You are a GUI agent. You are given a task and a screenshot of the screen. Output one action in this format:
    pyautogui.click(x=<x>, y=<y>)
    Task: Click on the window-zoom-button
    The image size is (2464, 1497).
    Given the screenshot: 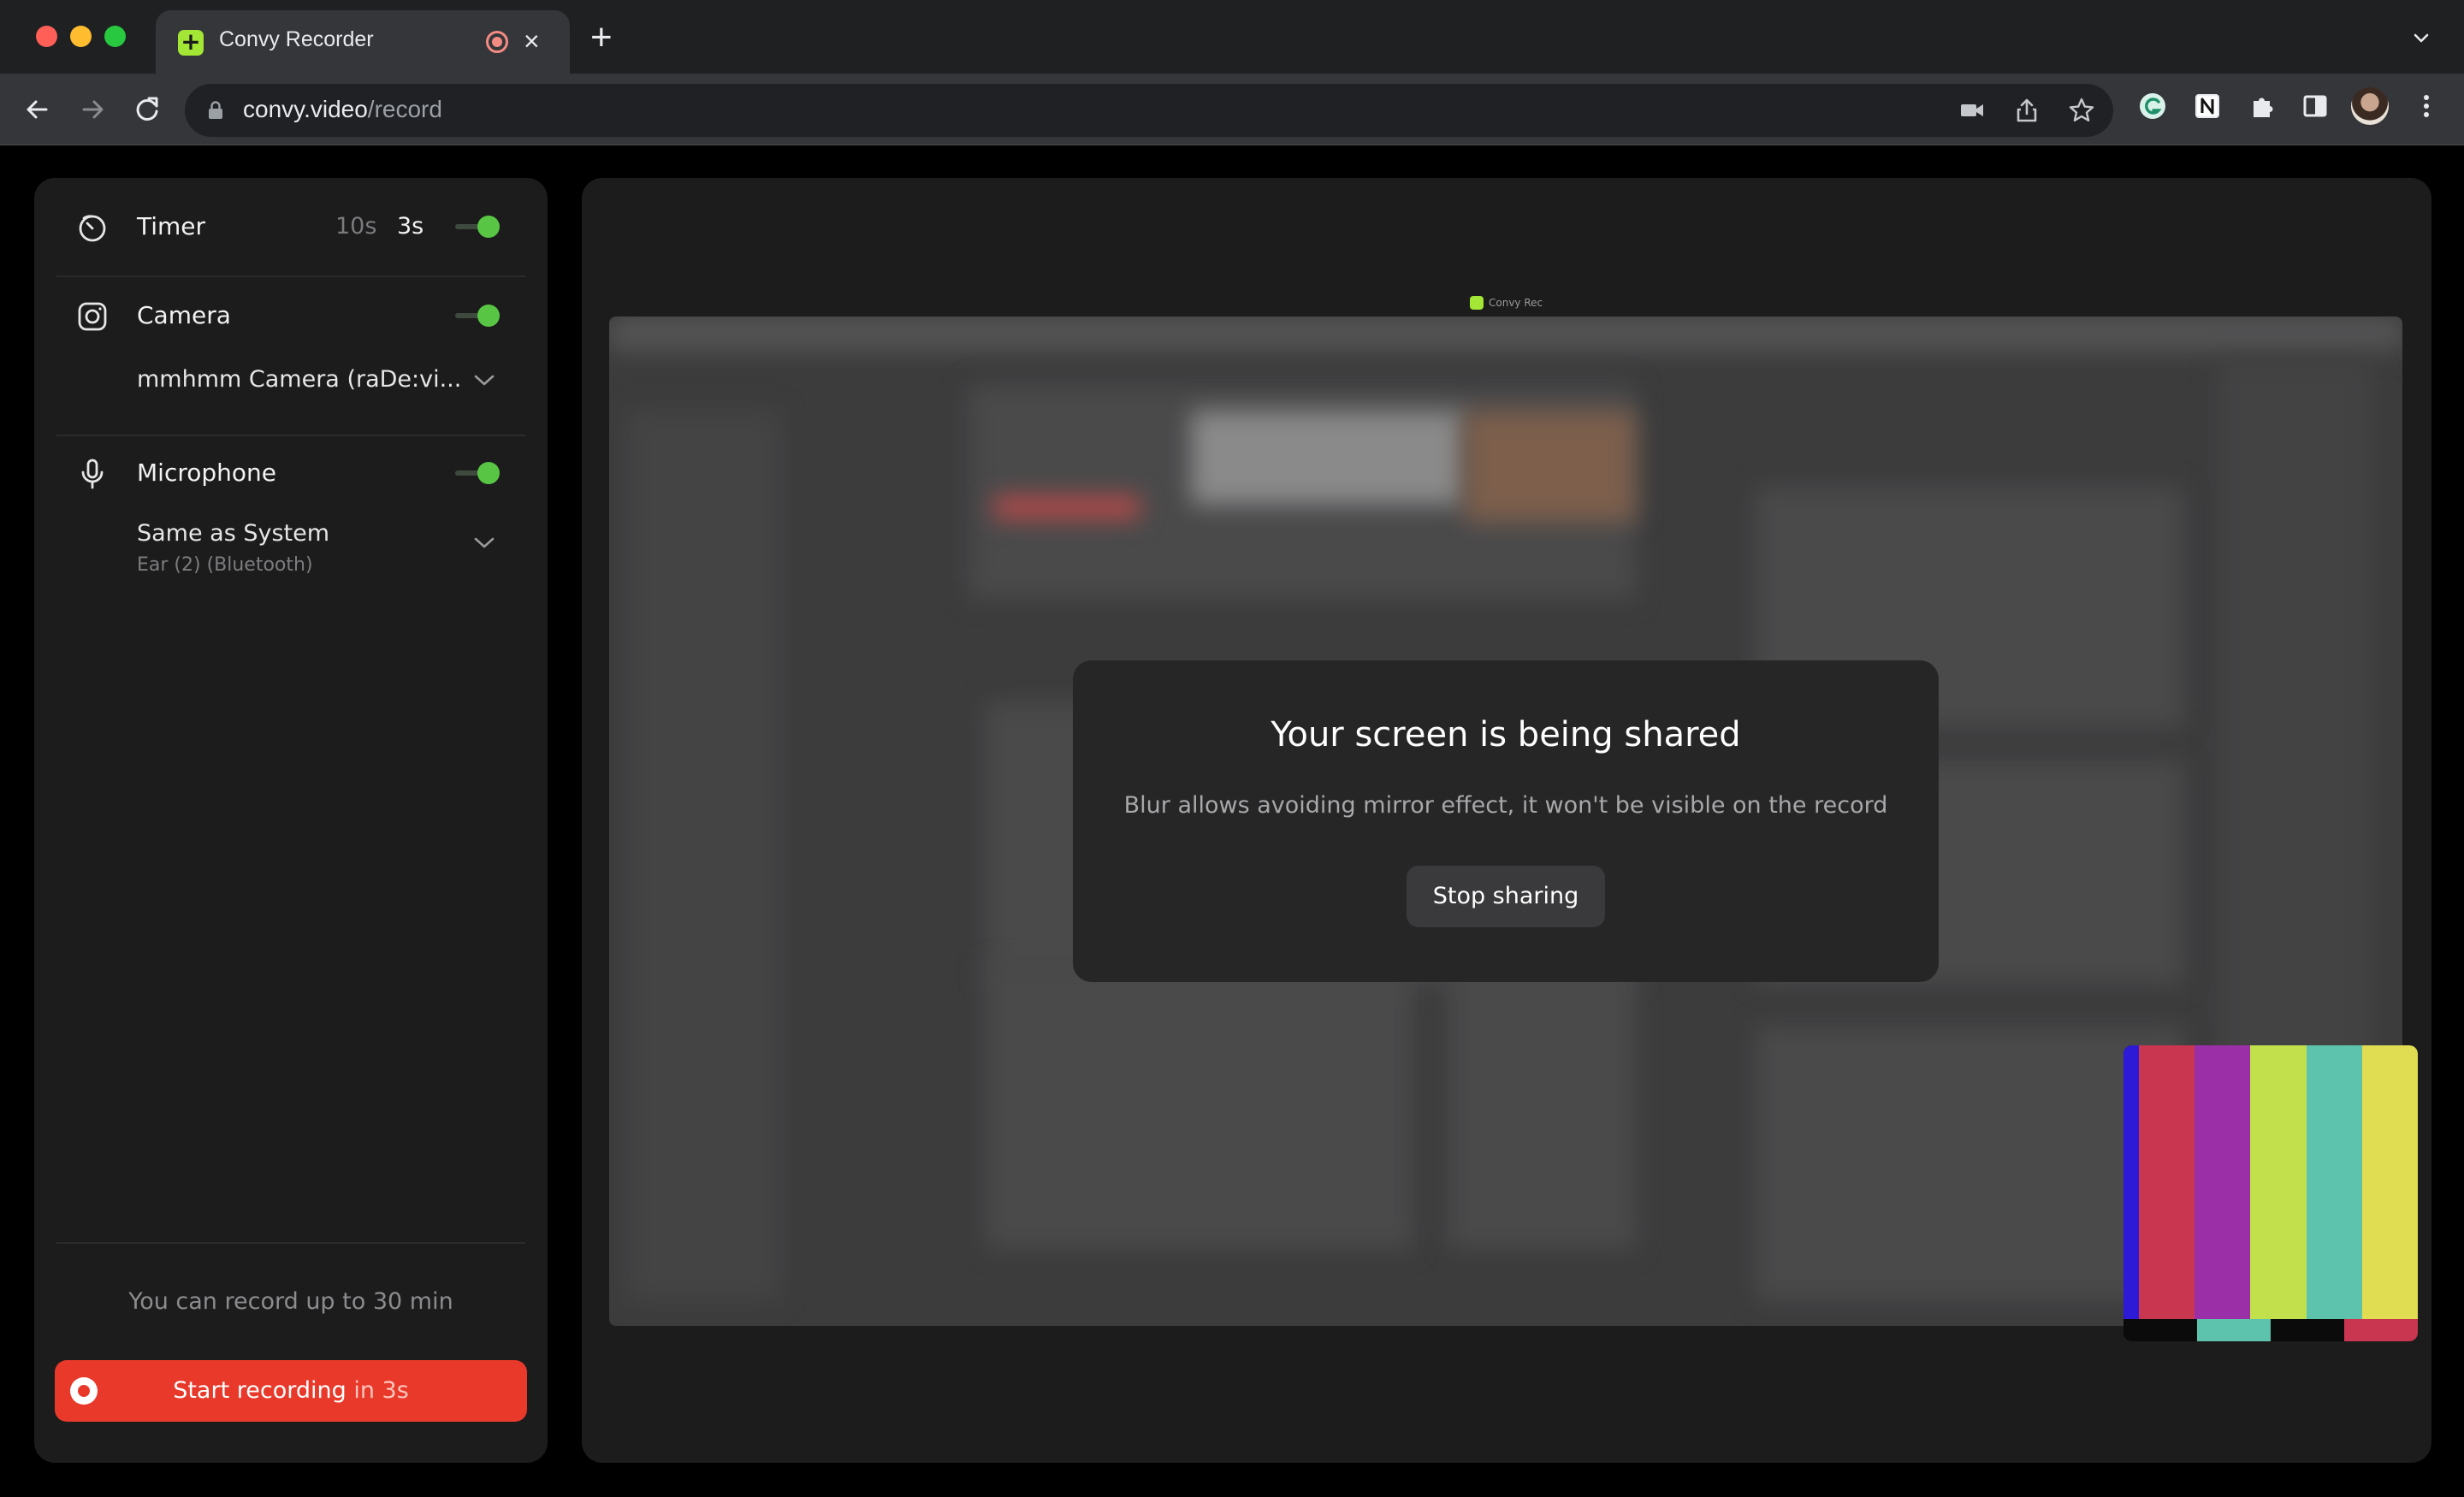 What is the action you would take?
    pyautogui.click(x=115, y=36)
    